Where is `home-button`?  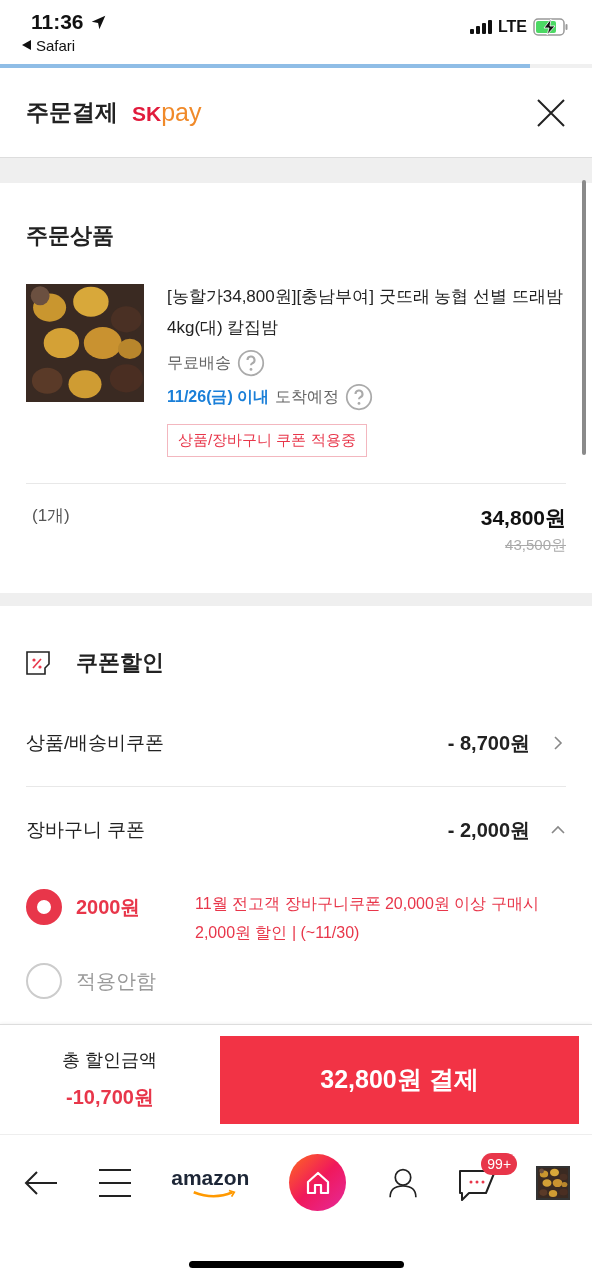 home-button is located at coordinates (318, 1182).